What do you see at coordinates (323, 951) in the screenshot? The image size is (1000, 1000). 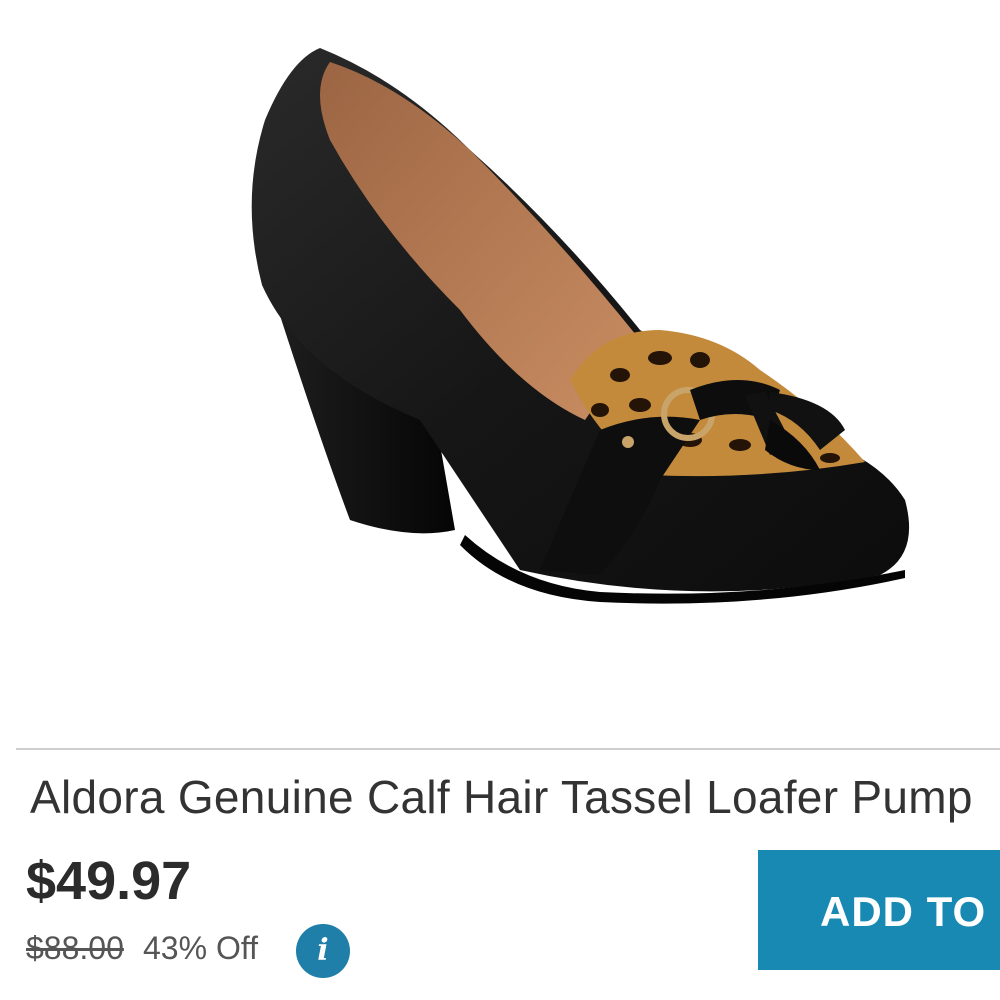 I see `info-icon: i` at bounding box center [323, 951].